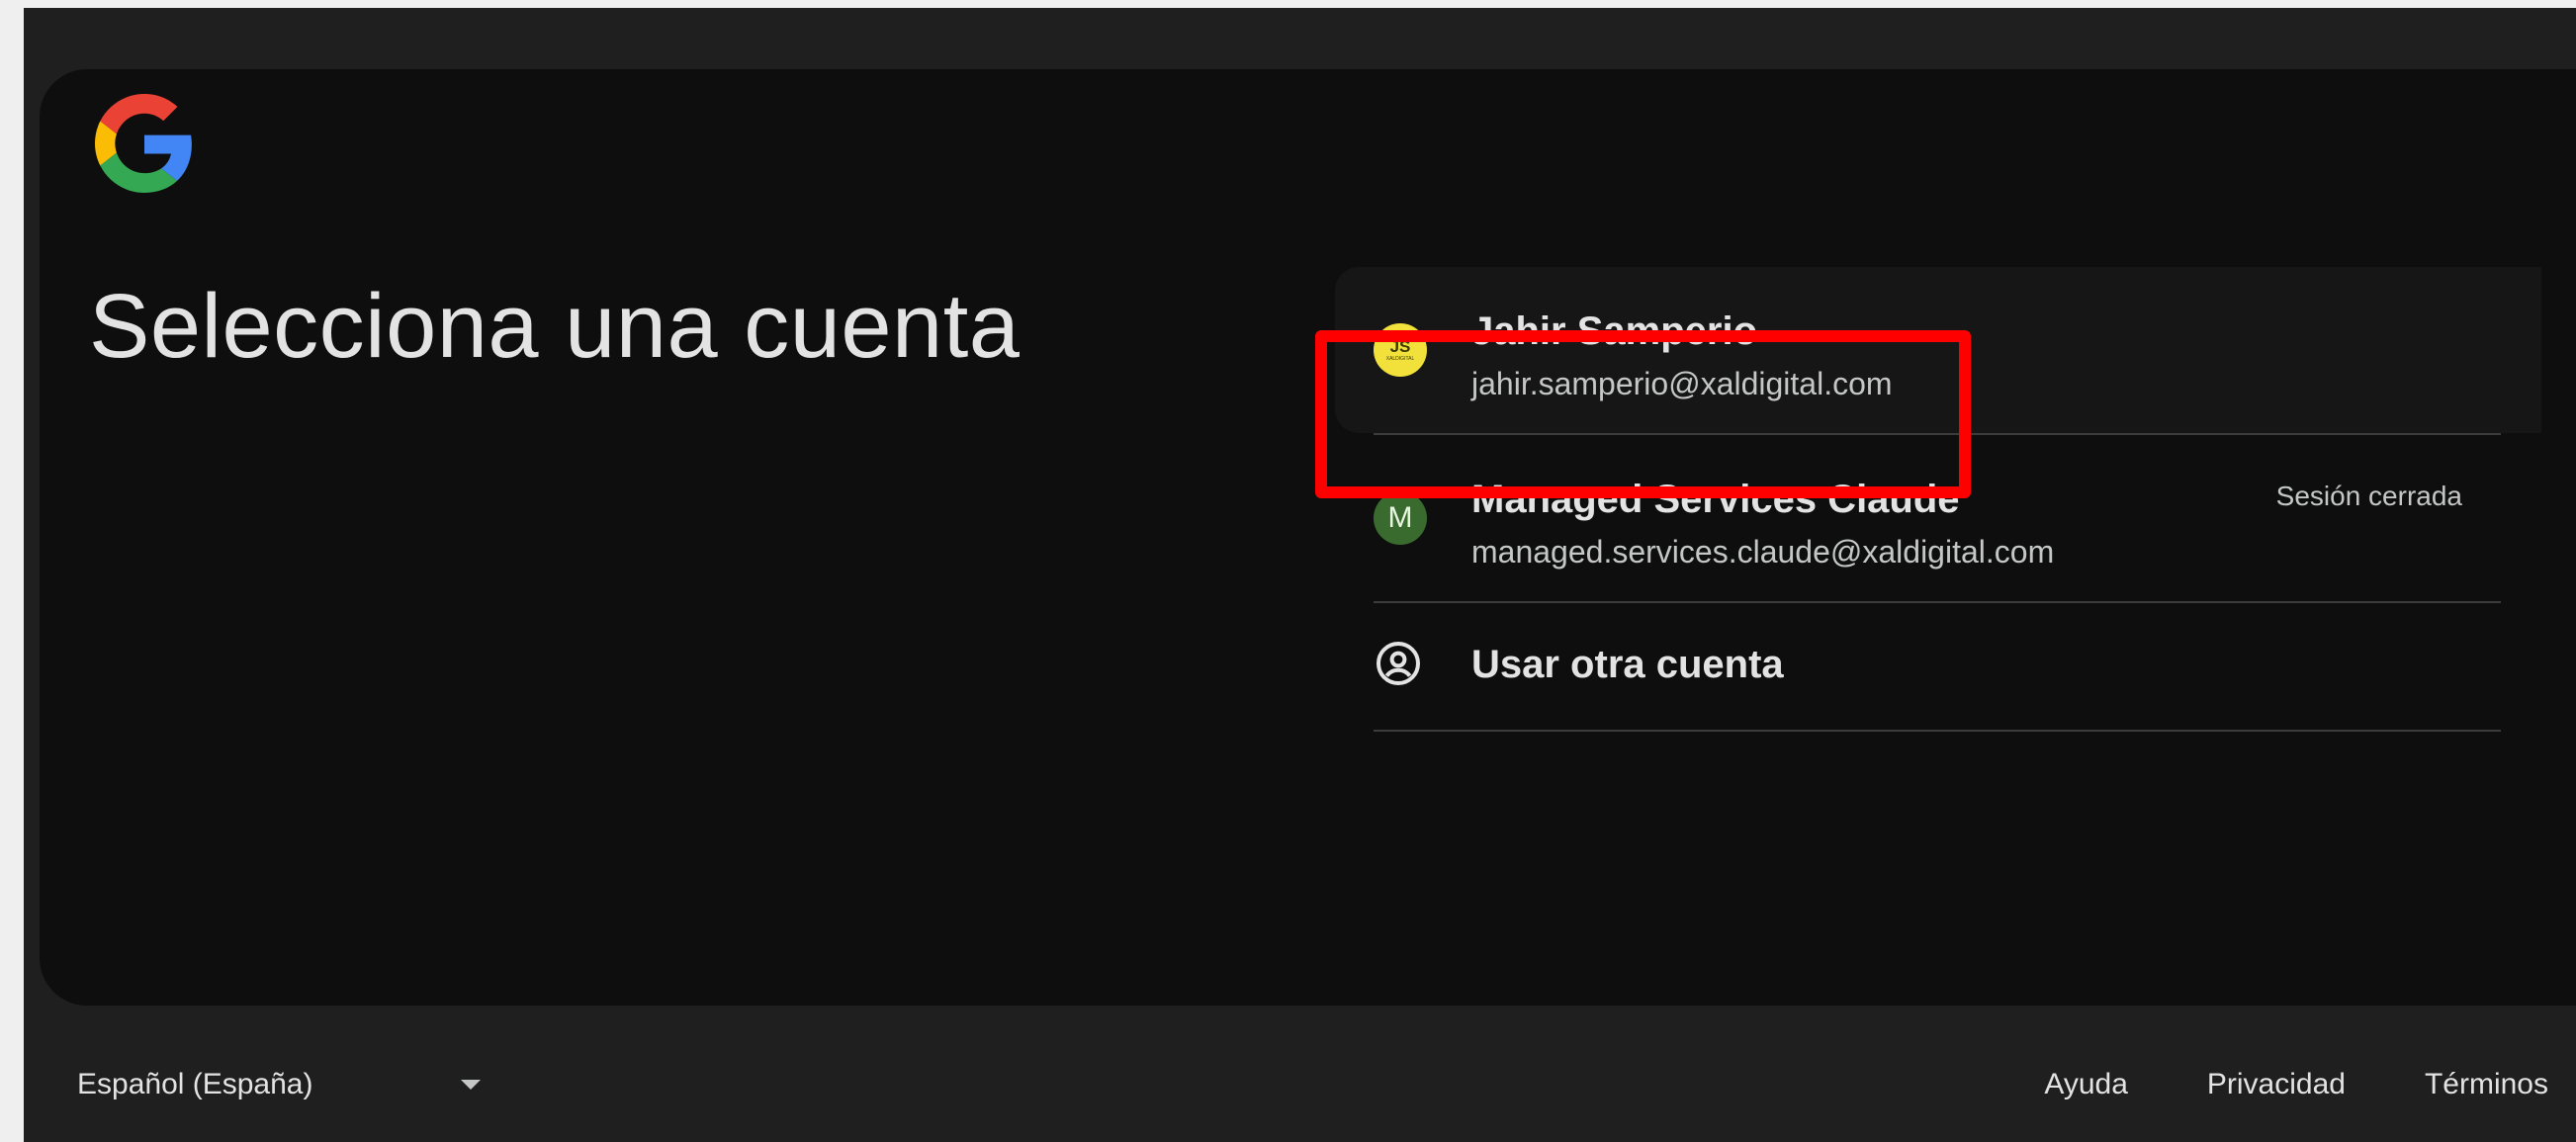  I want to click on chevron-down-icon, so click(471, 1085).